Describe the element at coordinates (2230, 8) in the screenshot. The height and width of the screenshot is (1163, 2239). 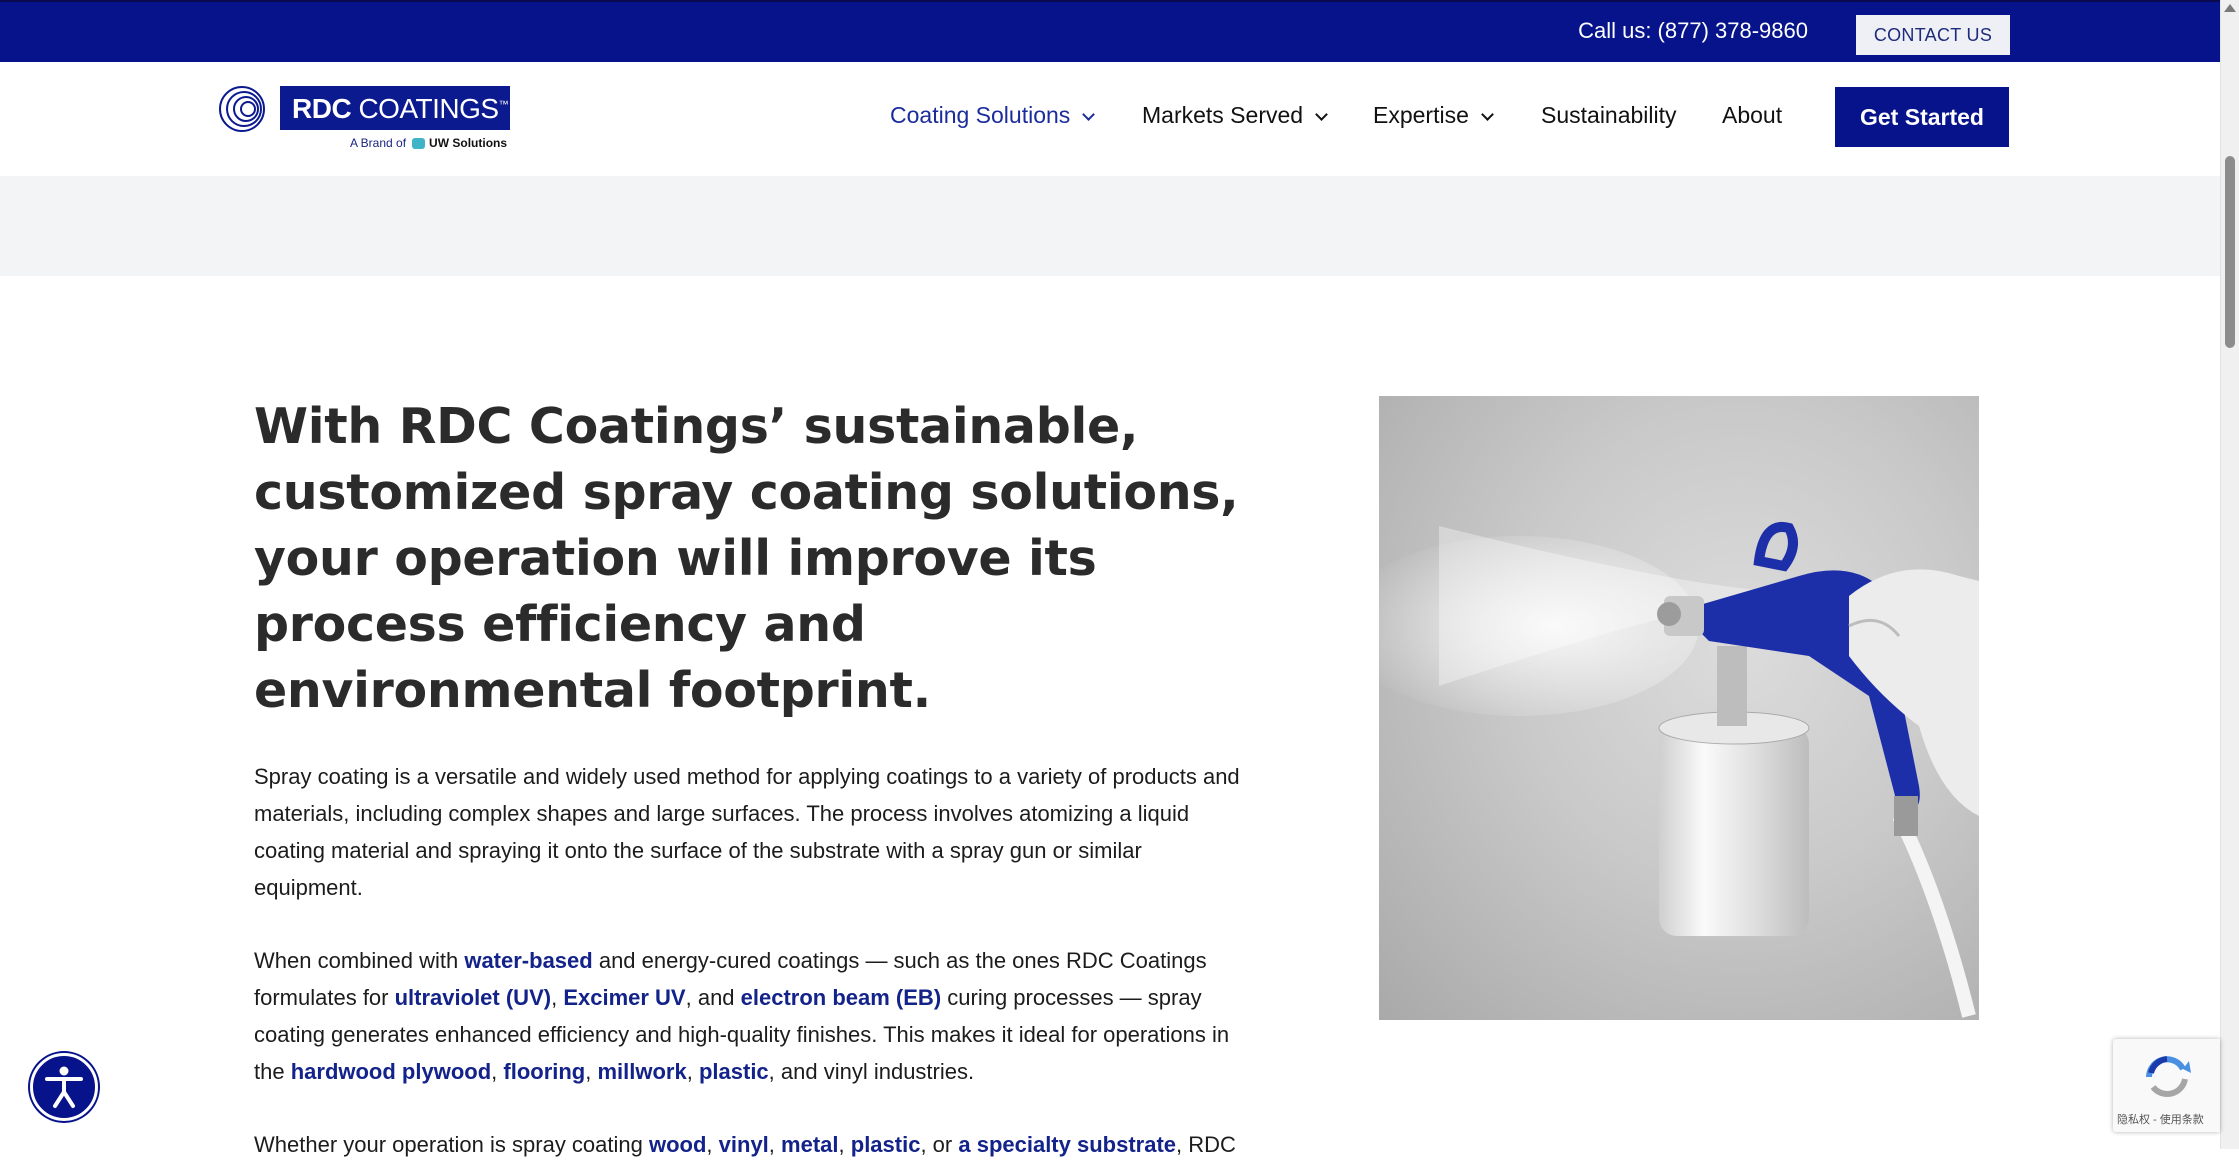
I see `scroll-up-arrow-icon` at that location.